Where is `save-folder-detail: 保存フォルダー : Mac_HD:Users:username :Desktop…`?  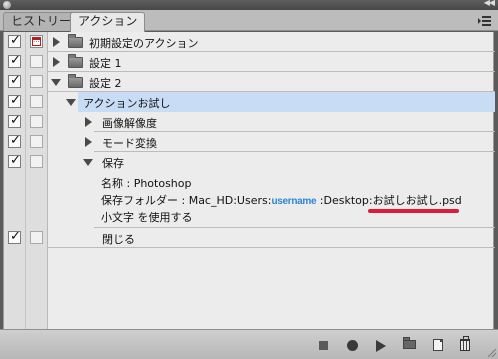 save-folder-detail: 保存フォルダー : Mac_HD:Users:username :Desktop… is located at coordinates (281, 200).